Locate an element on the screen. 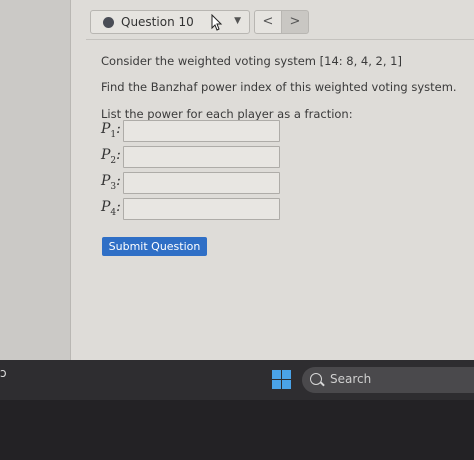  status-dot-icon is located at coordinates (108, 22).